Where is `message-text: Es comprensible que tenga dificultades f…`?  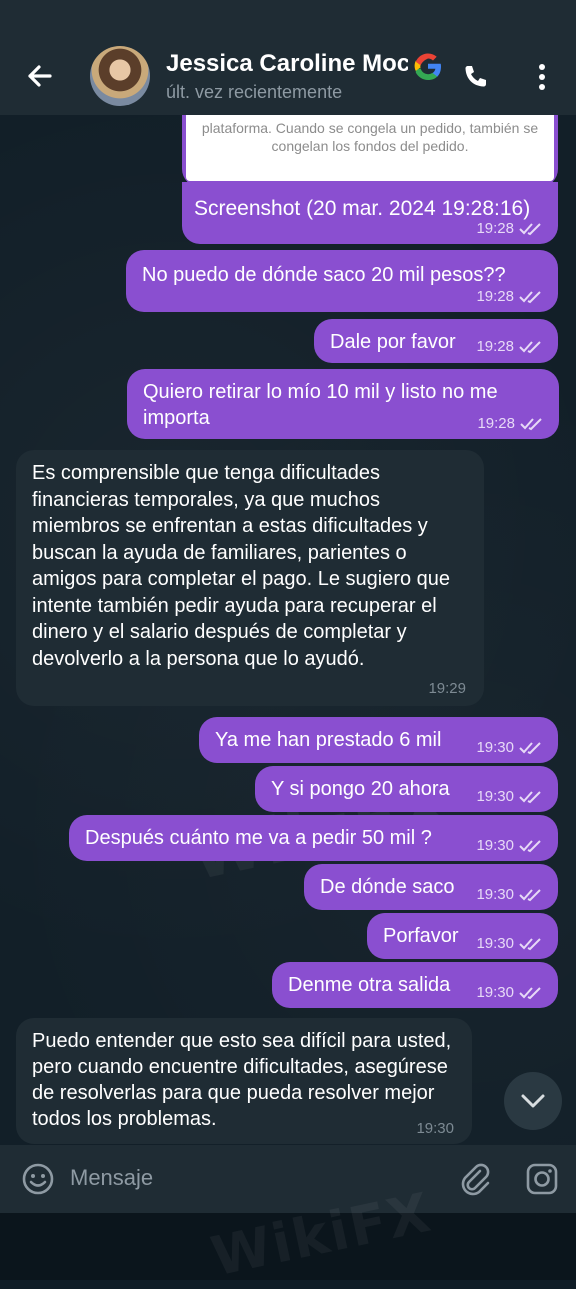
message-text: Es comprensible que tenga dificultades f… is located at coordinates (241, 566).